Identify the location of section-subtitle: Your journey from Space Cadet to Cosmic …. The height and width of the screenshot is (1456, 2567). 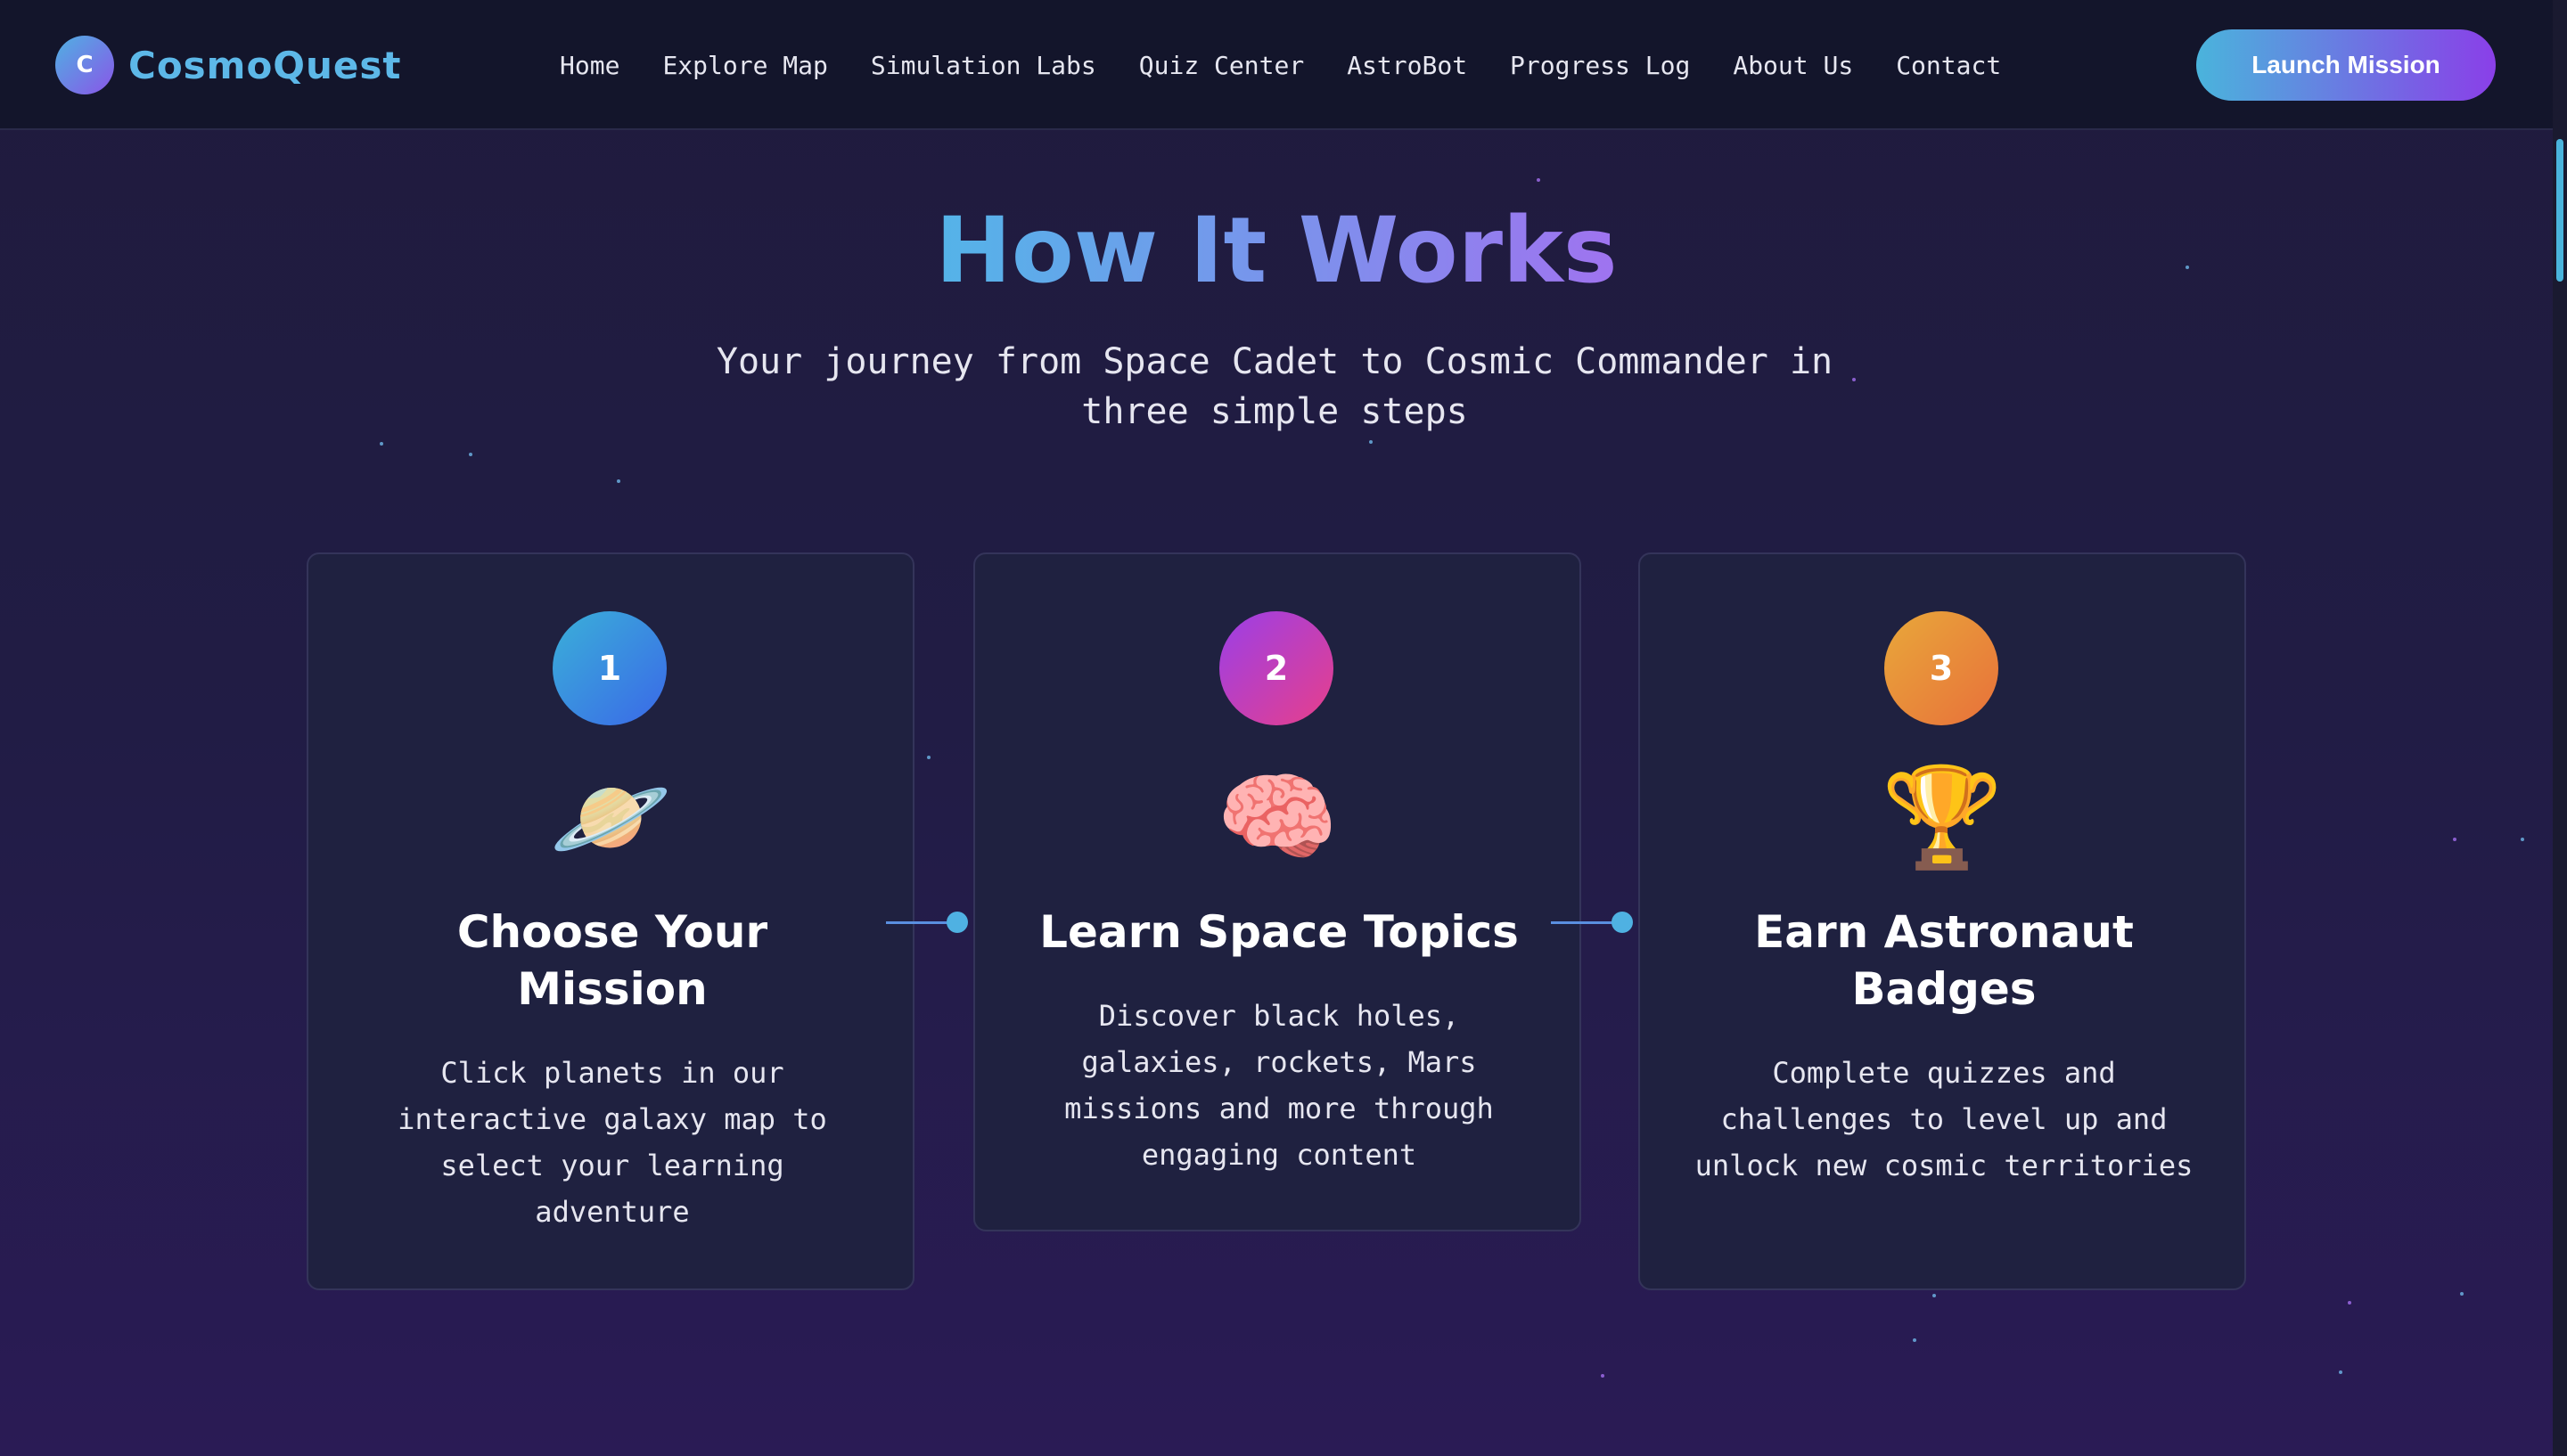
(1274, 386).